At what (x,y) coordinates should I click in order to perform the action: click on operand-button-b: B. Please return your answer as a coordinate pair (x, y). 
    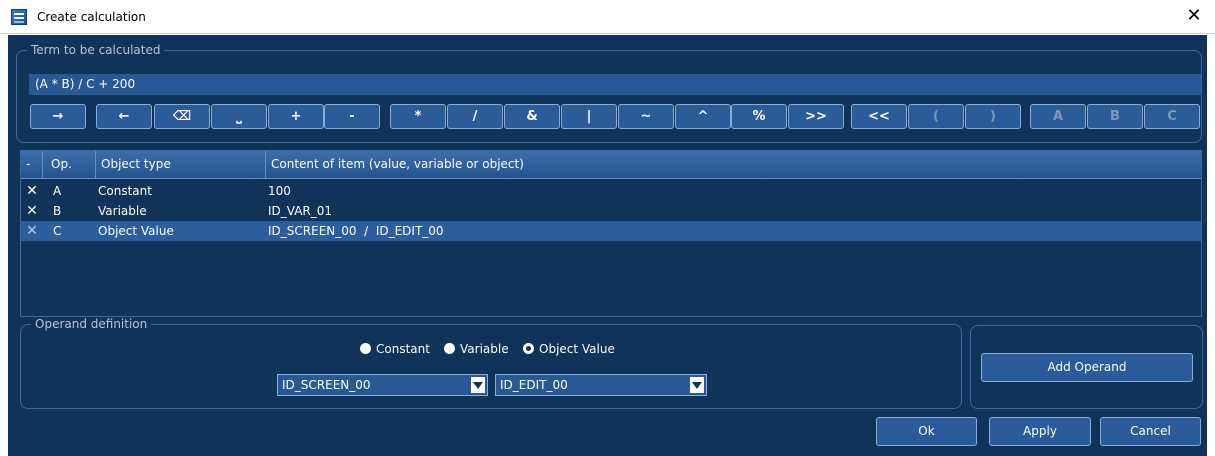
    Looking at the image, I should click on (1115, 116).